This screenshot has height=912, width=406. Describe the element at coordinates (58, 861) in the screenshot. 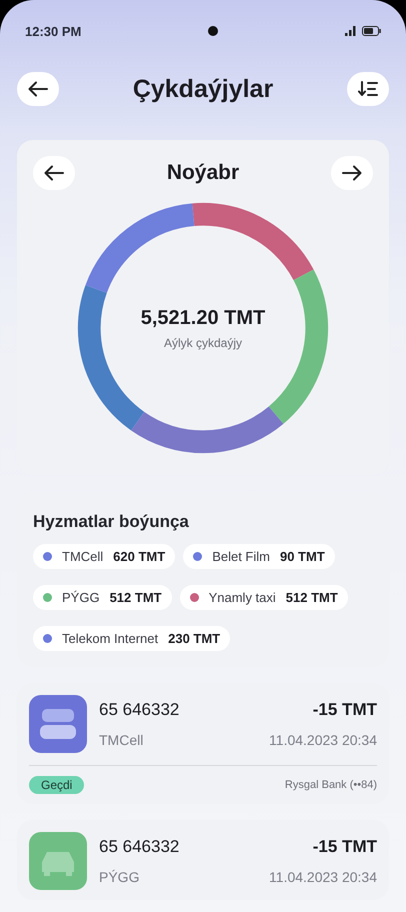

I see `car-icon` at that location.